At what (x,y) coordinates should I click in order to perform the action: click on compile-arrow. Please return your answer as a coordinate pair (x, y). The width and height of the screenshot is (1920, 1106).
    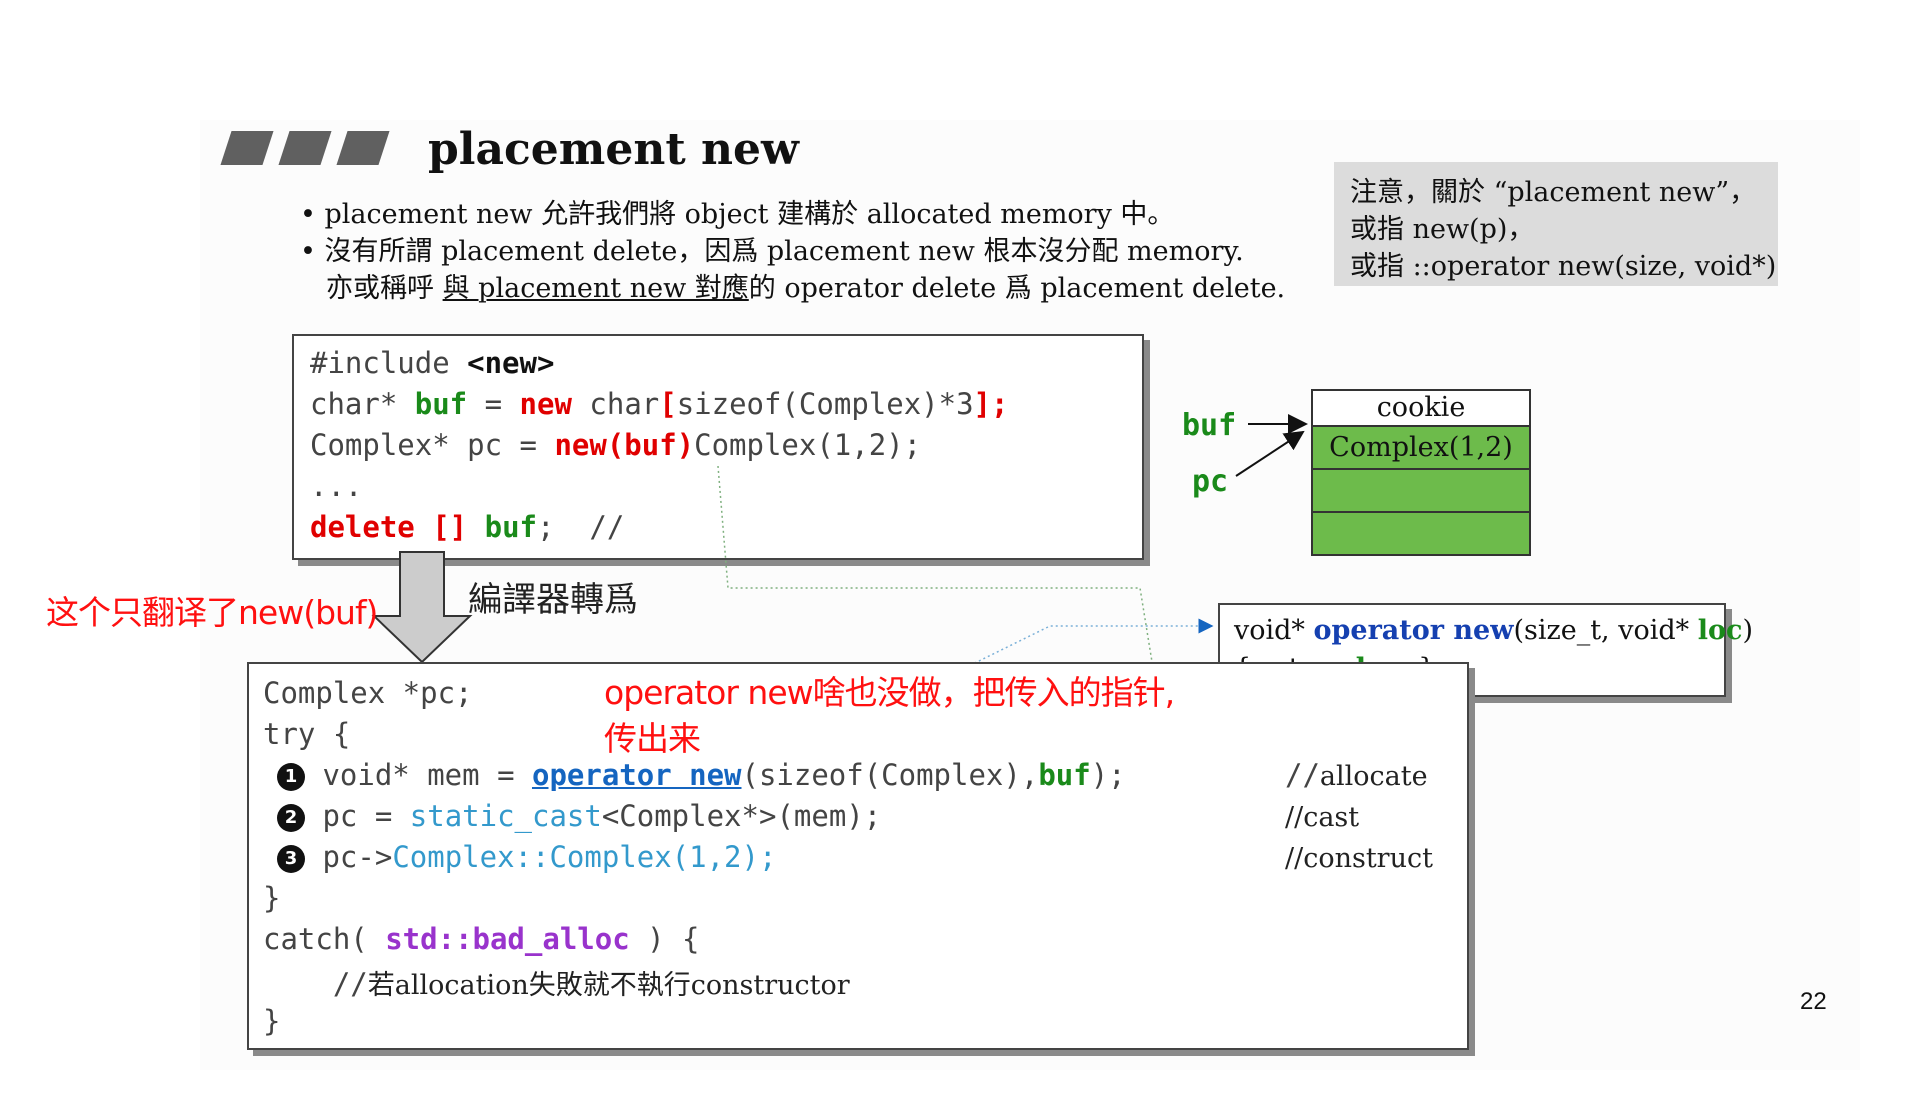
    Looking at the image, I should click on (422, 607).